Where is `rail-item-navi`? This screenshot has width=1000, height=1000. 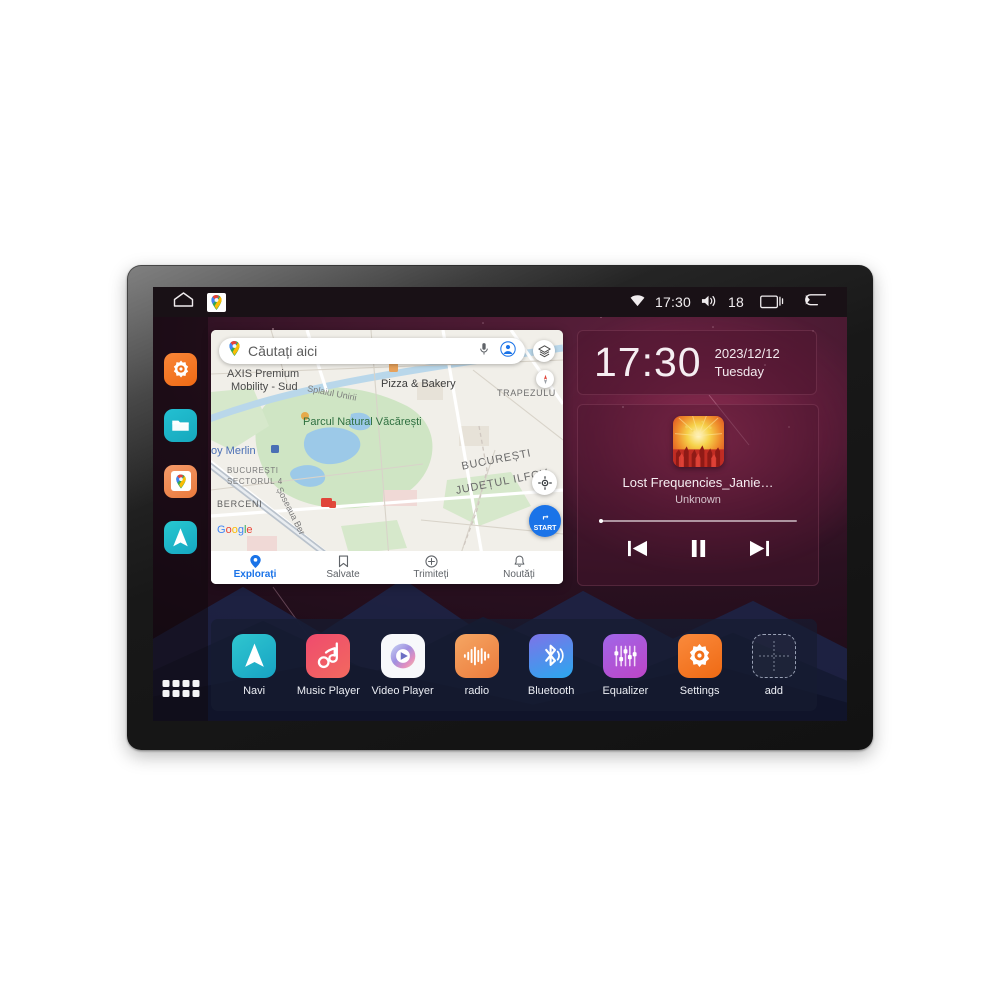 rail-item-navi is located at coordinates (180, 537).